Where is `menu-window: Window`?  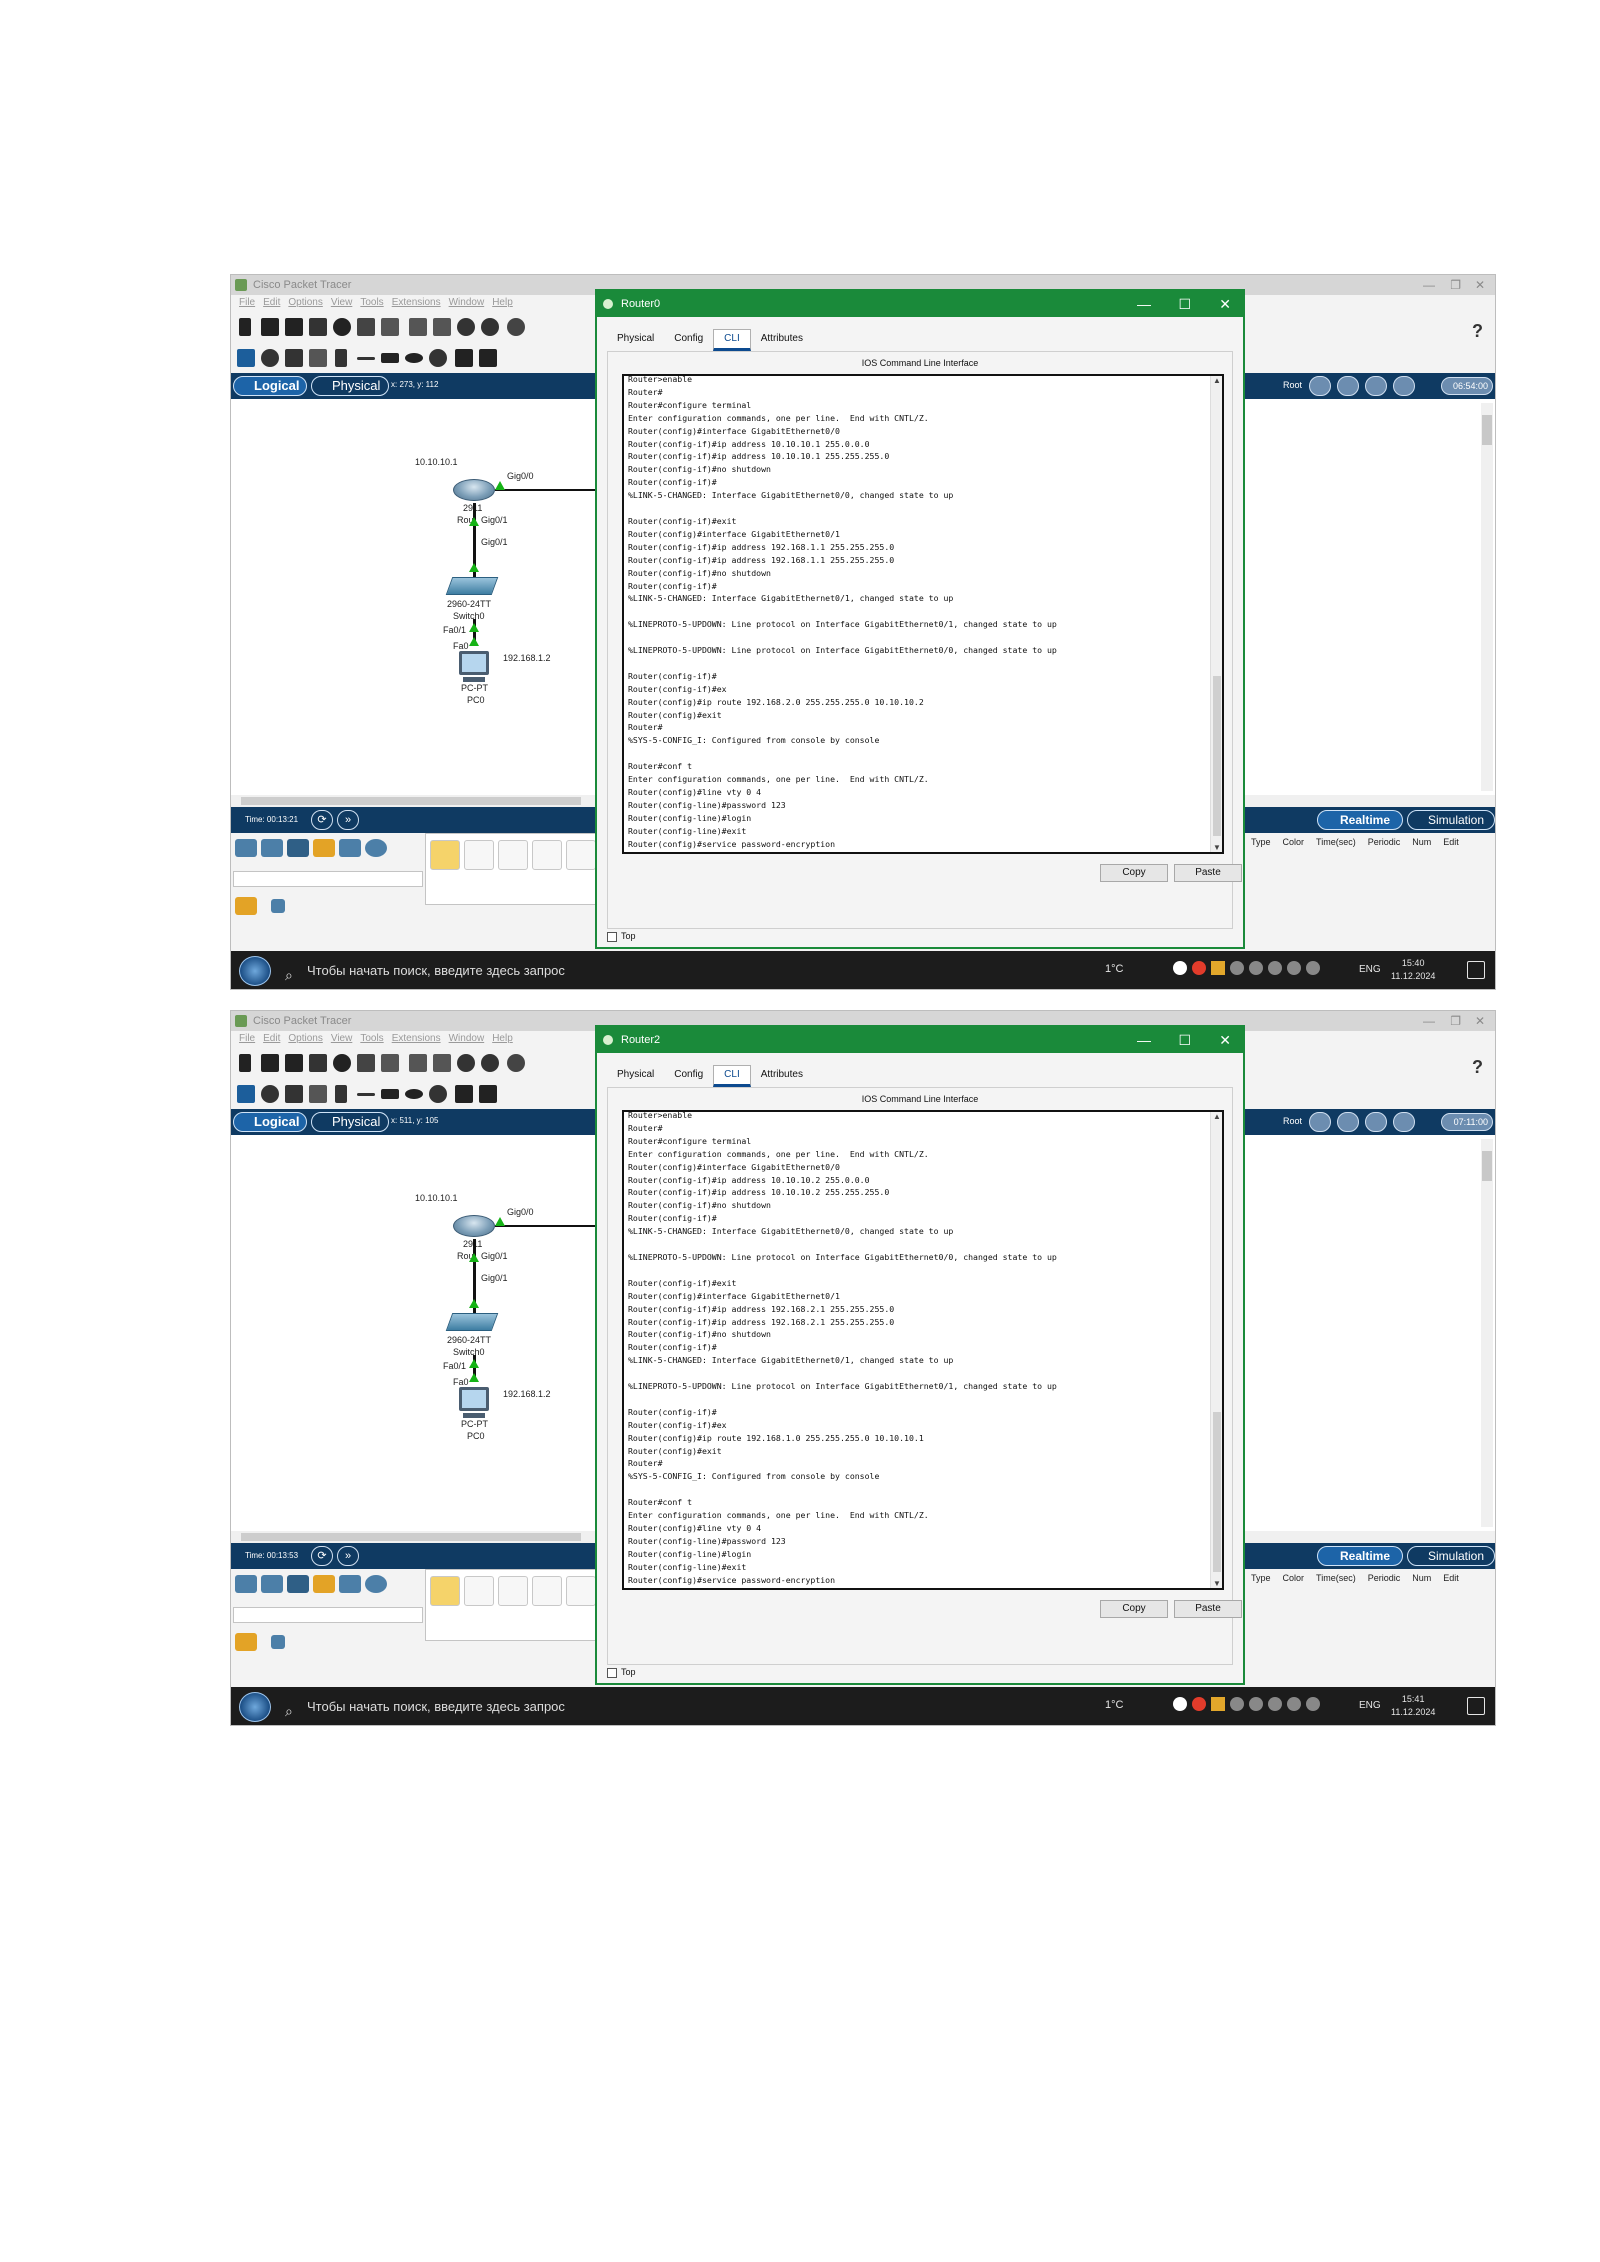 menu-window: Window is located at coordinates (467, 1039).